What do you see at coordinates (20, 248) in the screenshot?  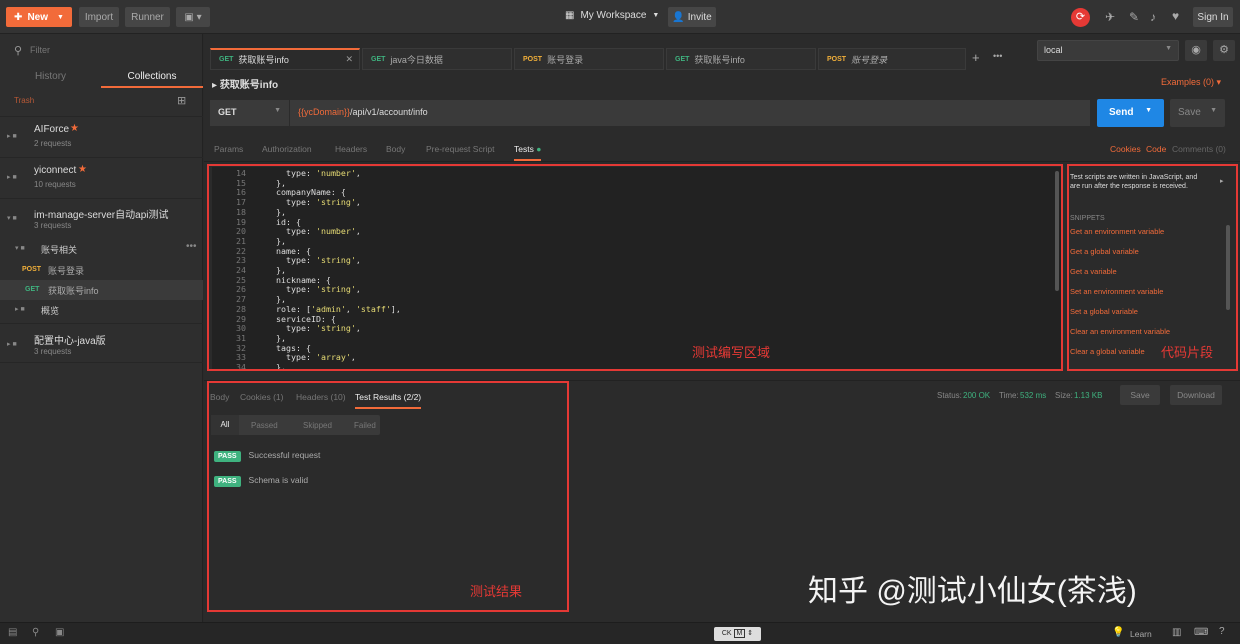 I see `folder-icon: ▾ ■` at bounding box center [20, 248].